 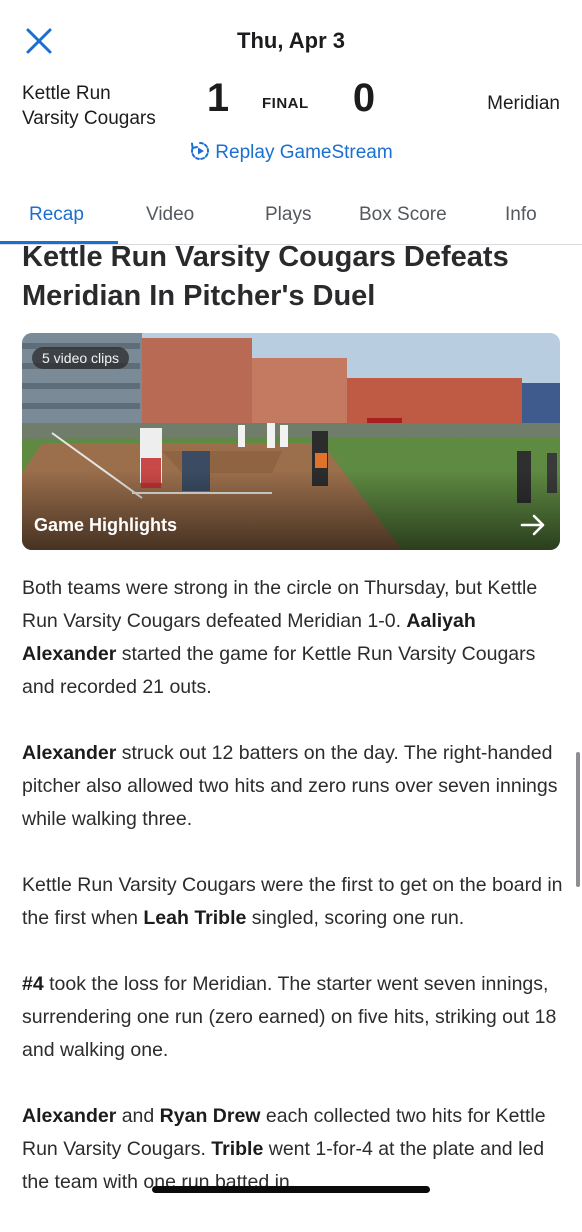 I want to click on home-indicator, so click(x=291, y=1189).